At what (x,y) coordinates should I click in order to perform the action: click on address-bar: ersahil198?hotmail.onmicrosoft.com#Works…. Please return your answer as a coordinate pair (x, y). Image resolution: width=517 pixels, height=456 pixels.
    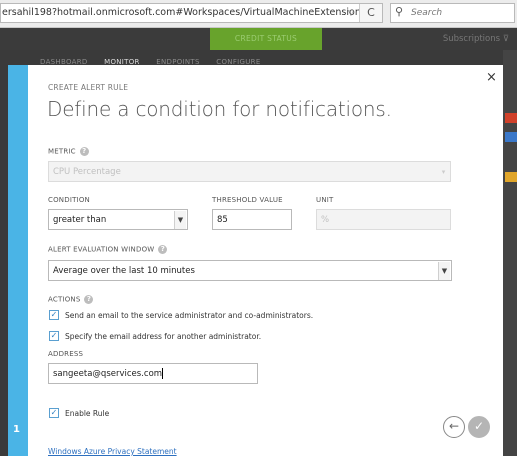
    Looking at the image, I should click on (191, 13).